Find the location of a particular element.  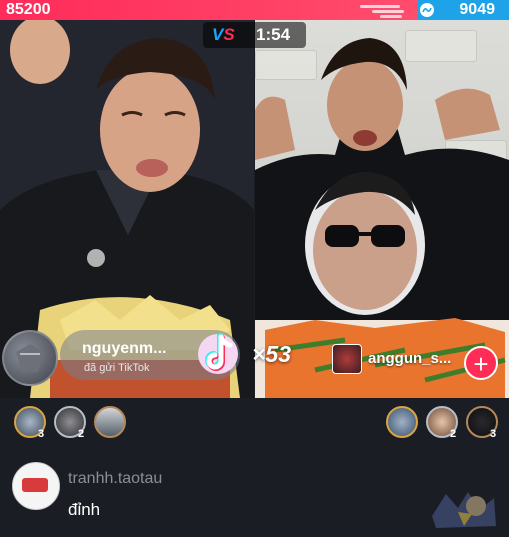

follow-button: + is located at coordinates (481, 363).